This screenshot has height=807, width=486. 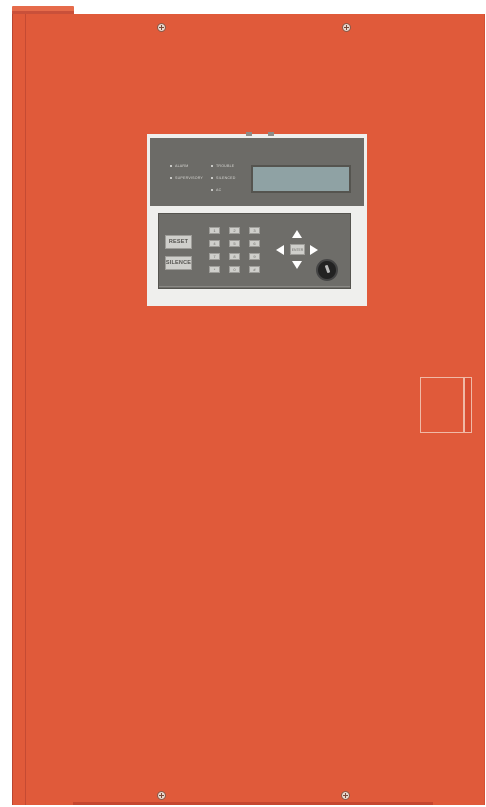 I want to click on led-silenced: SILENCED, so click(x=223, y=178).